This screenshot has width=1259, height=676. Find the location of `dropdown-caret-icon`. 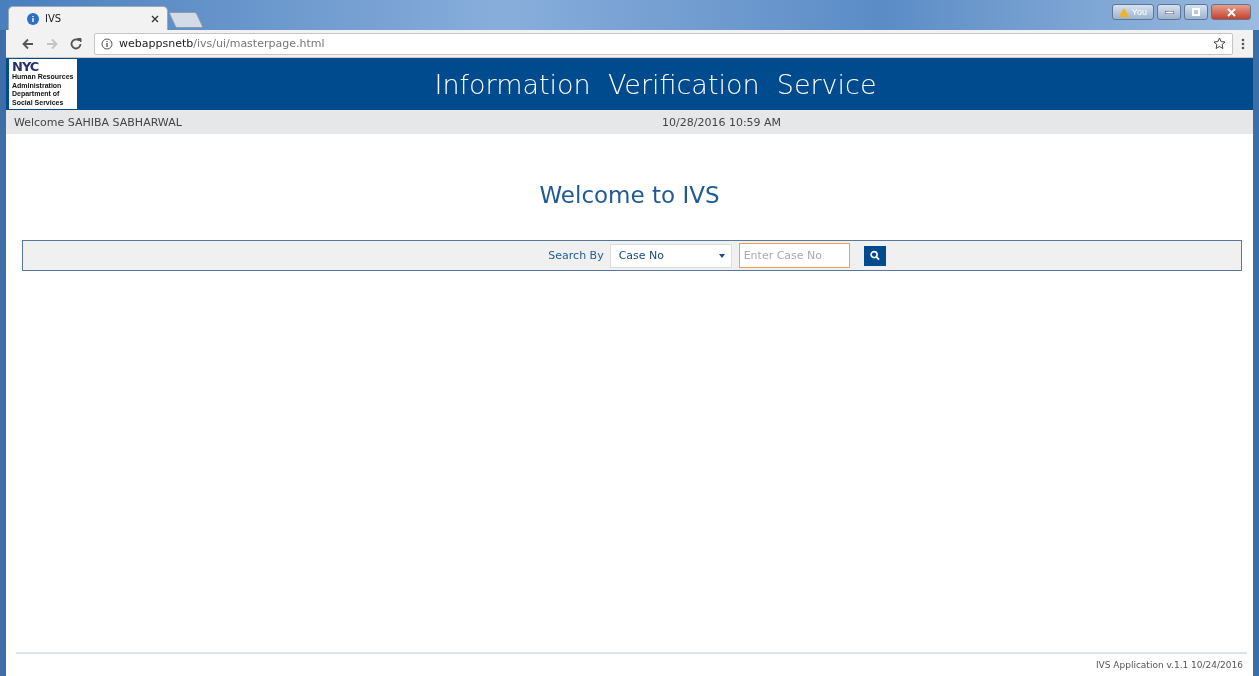

dropdown-caret-icon is located at coordinates (721, 255).